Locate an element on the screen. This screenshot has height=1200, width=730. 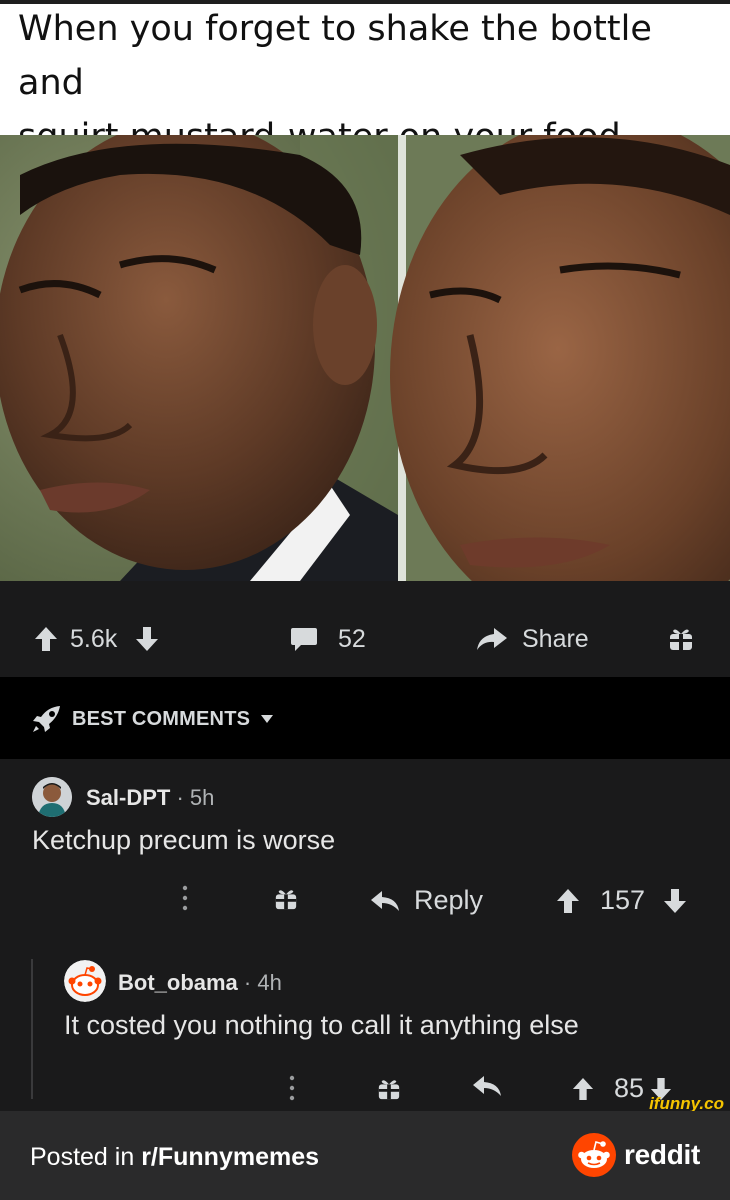
vote-group: 5.6k is located at coordinates (96, 639).